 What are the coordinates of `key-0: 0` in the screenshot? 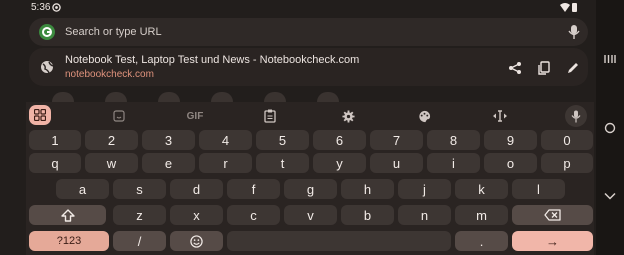 It's located at (567, 140).